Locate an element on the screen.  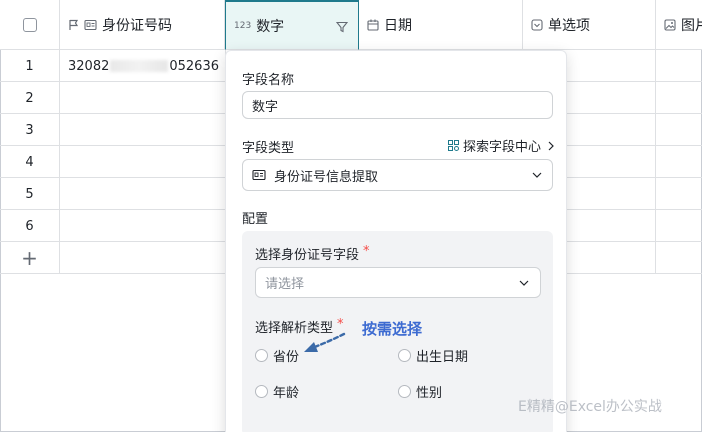
annotation-text: 按需选择 is located at coordinates (392, 329).